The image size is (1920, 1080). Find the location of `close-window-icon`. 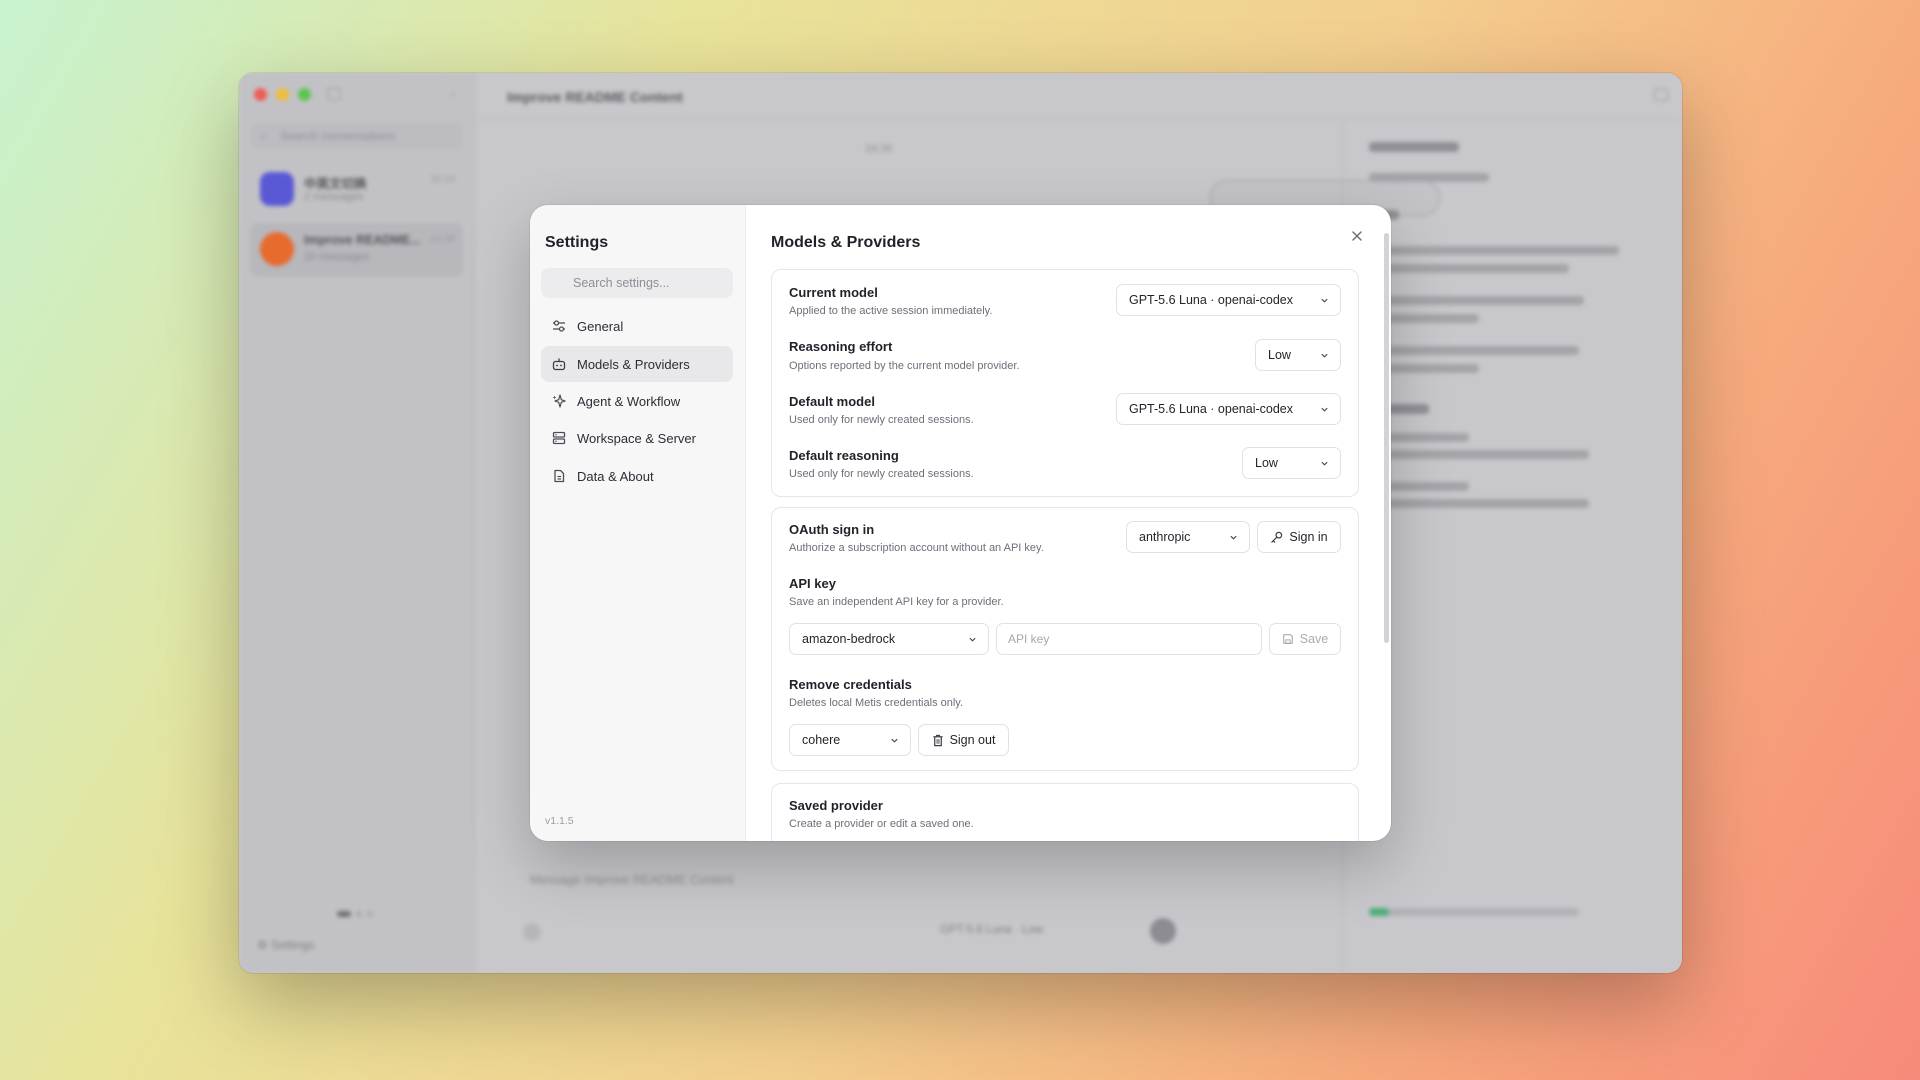

close-window-icon is located at coordinates (260, 94).